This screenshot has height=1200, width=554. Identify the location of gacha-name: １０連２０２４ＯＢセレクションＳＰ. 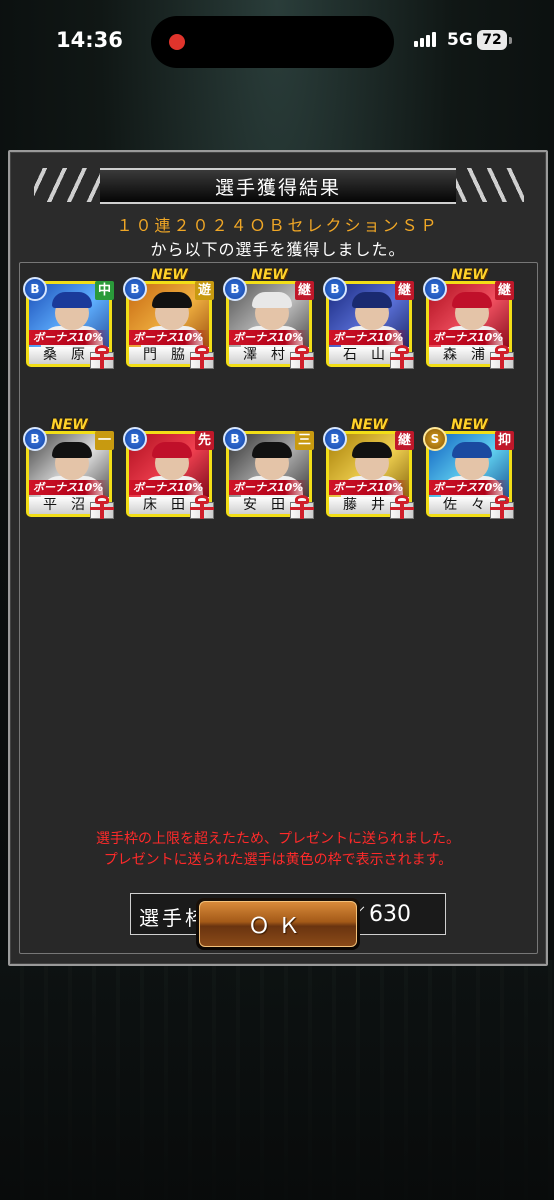
(278, 225).